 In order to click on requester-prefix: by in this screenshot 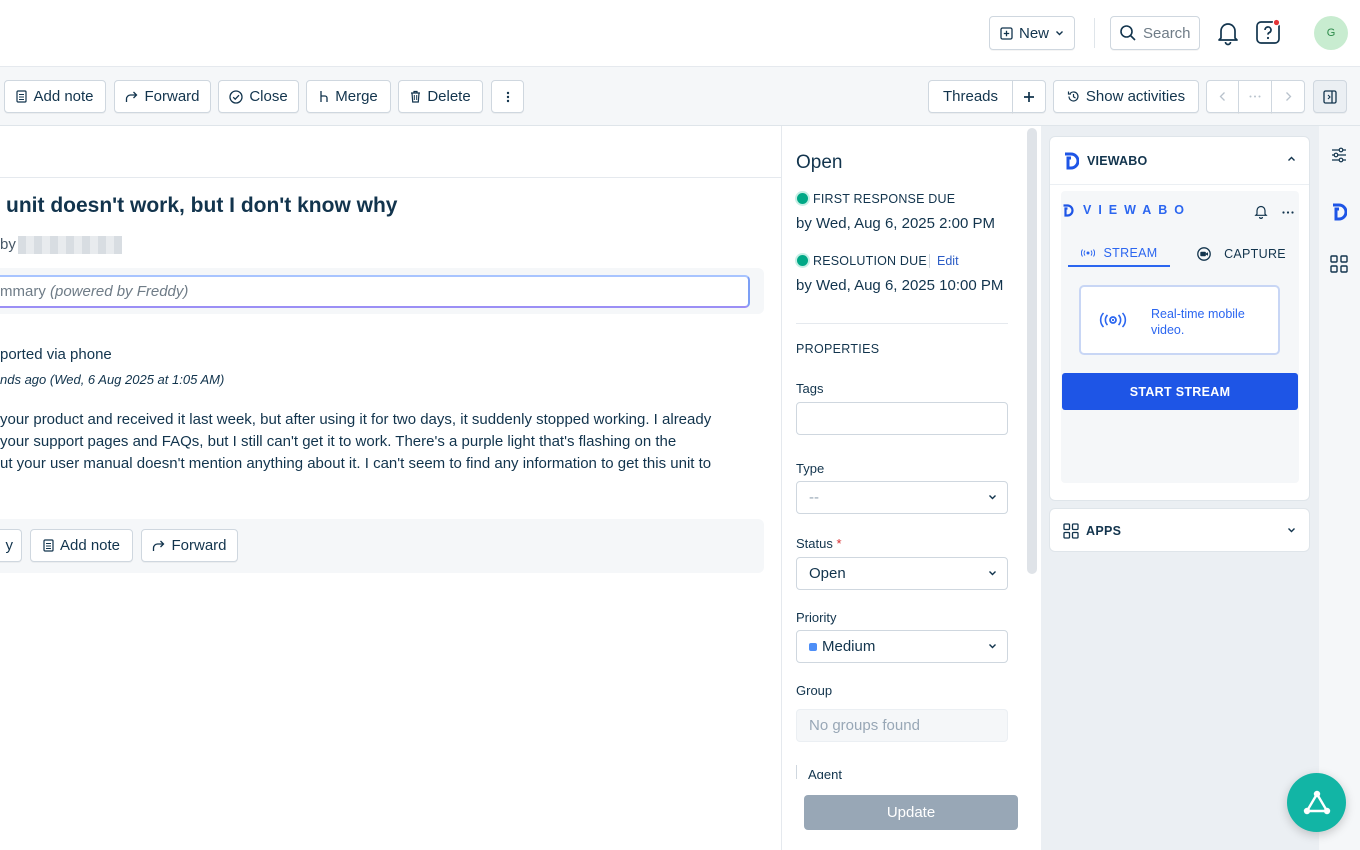, I will do `click(8, 244)`.